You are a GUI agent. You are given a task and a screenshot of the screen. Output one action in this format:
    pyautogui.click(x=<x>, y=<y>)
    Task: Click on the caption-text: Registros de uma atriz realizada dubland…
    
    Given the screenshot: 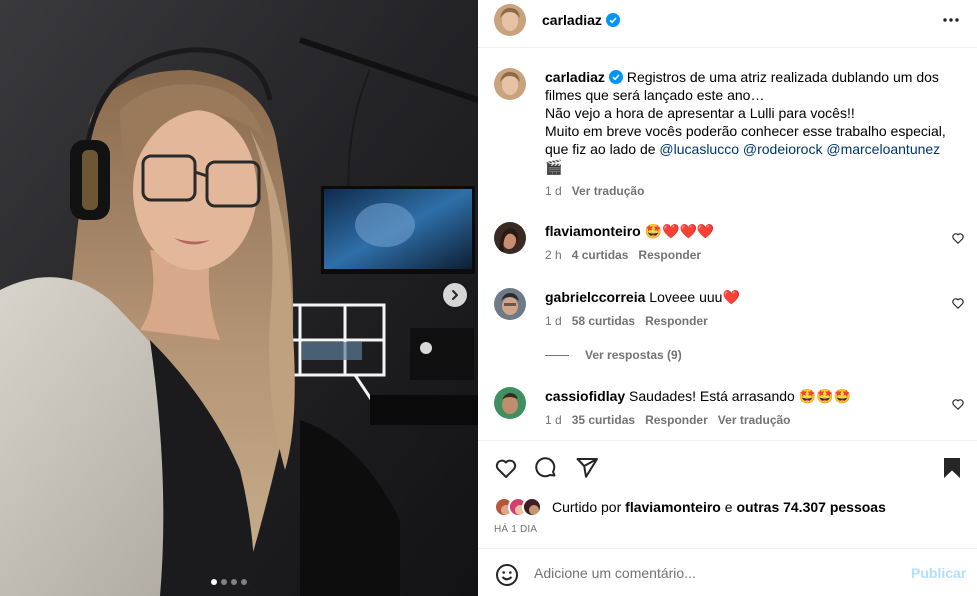 What is the action you would take?
    pyautogui.click(x=782, y=77)
    